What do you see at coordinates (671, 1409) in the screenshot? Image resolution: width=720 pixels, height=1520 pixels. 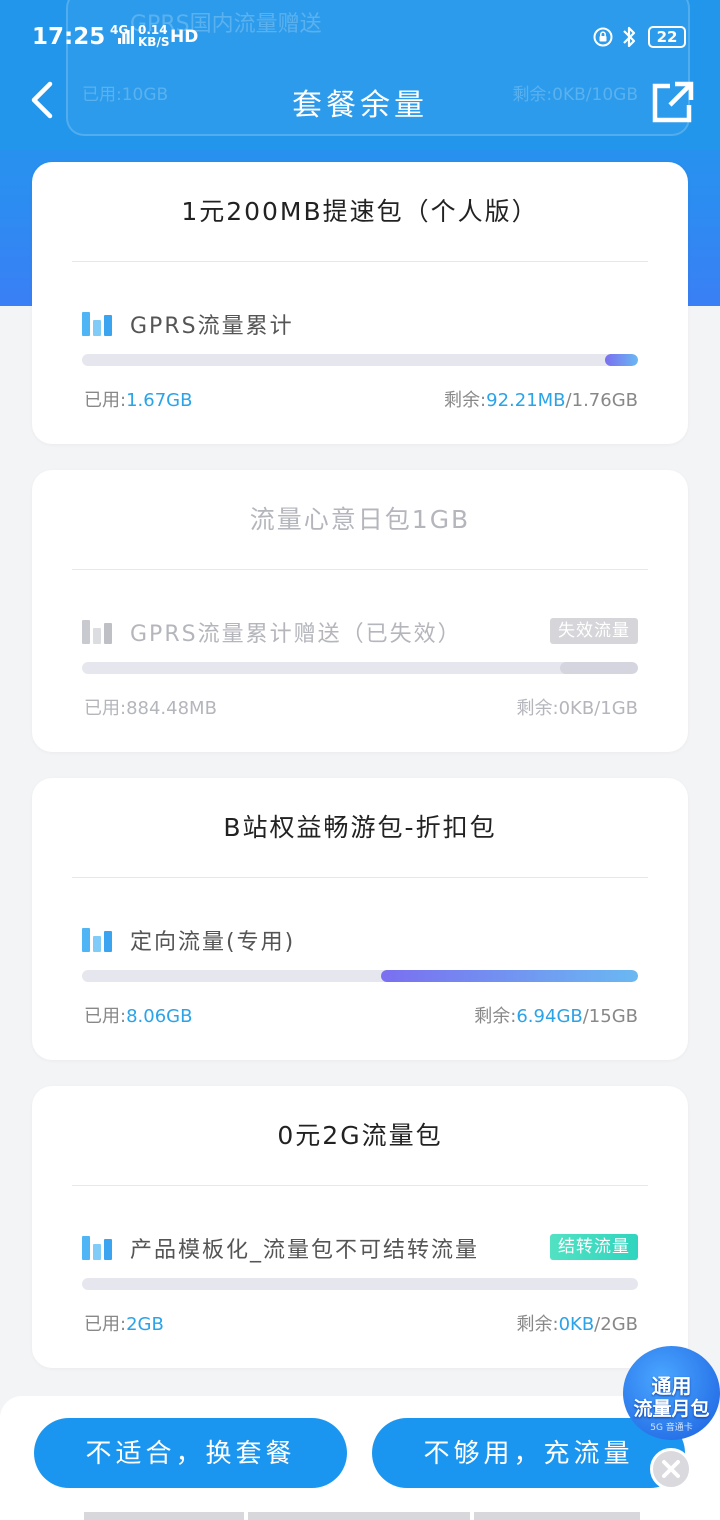 I see `promo-line2: 流量月包` at bounding box center [671, 1409].